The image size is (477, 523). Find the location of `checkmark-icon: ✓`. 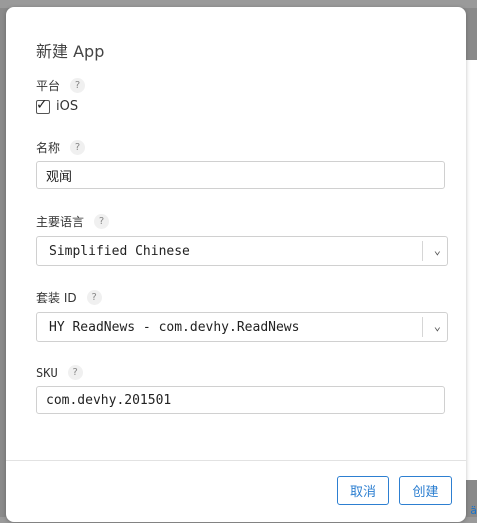

checkmark-icon: ✓ is located at coordinates (42, 104).